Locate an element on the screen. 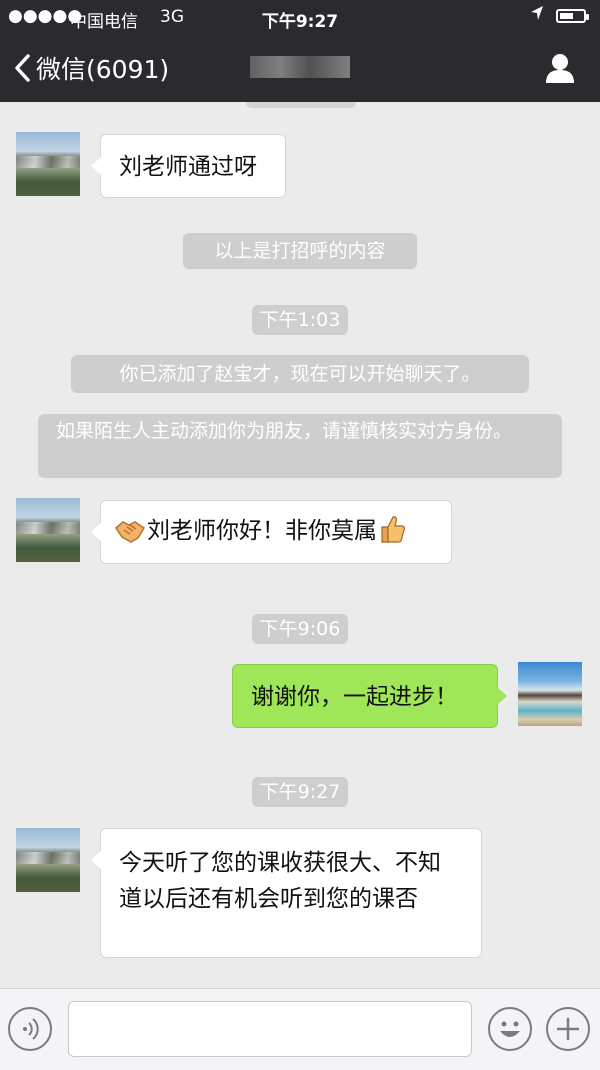 The width and height of the screenshot is (600, 1070). timestamp: 下午1:03 is located at coordinates (300, 320).